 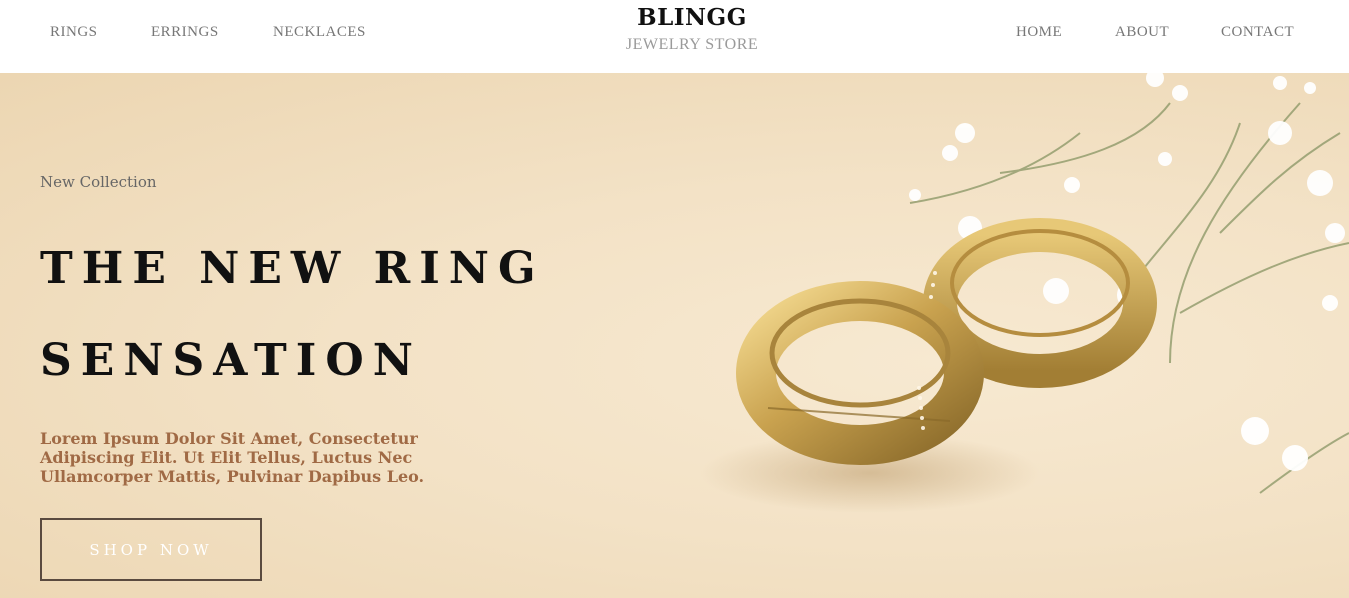 I want to click on nav-link-home: HOME, so click(x=1039, y=32).